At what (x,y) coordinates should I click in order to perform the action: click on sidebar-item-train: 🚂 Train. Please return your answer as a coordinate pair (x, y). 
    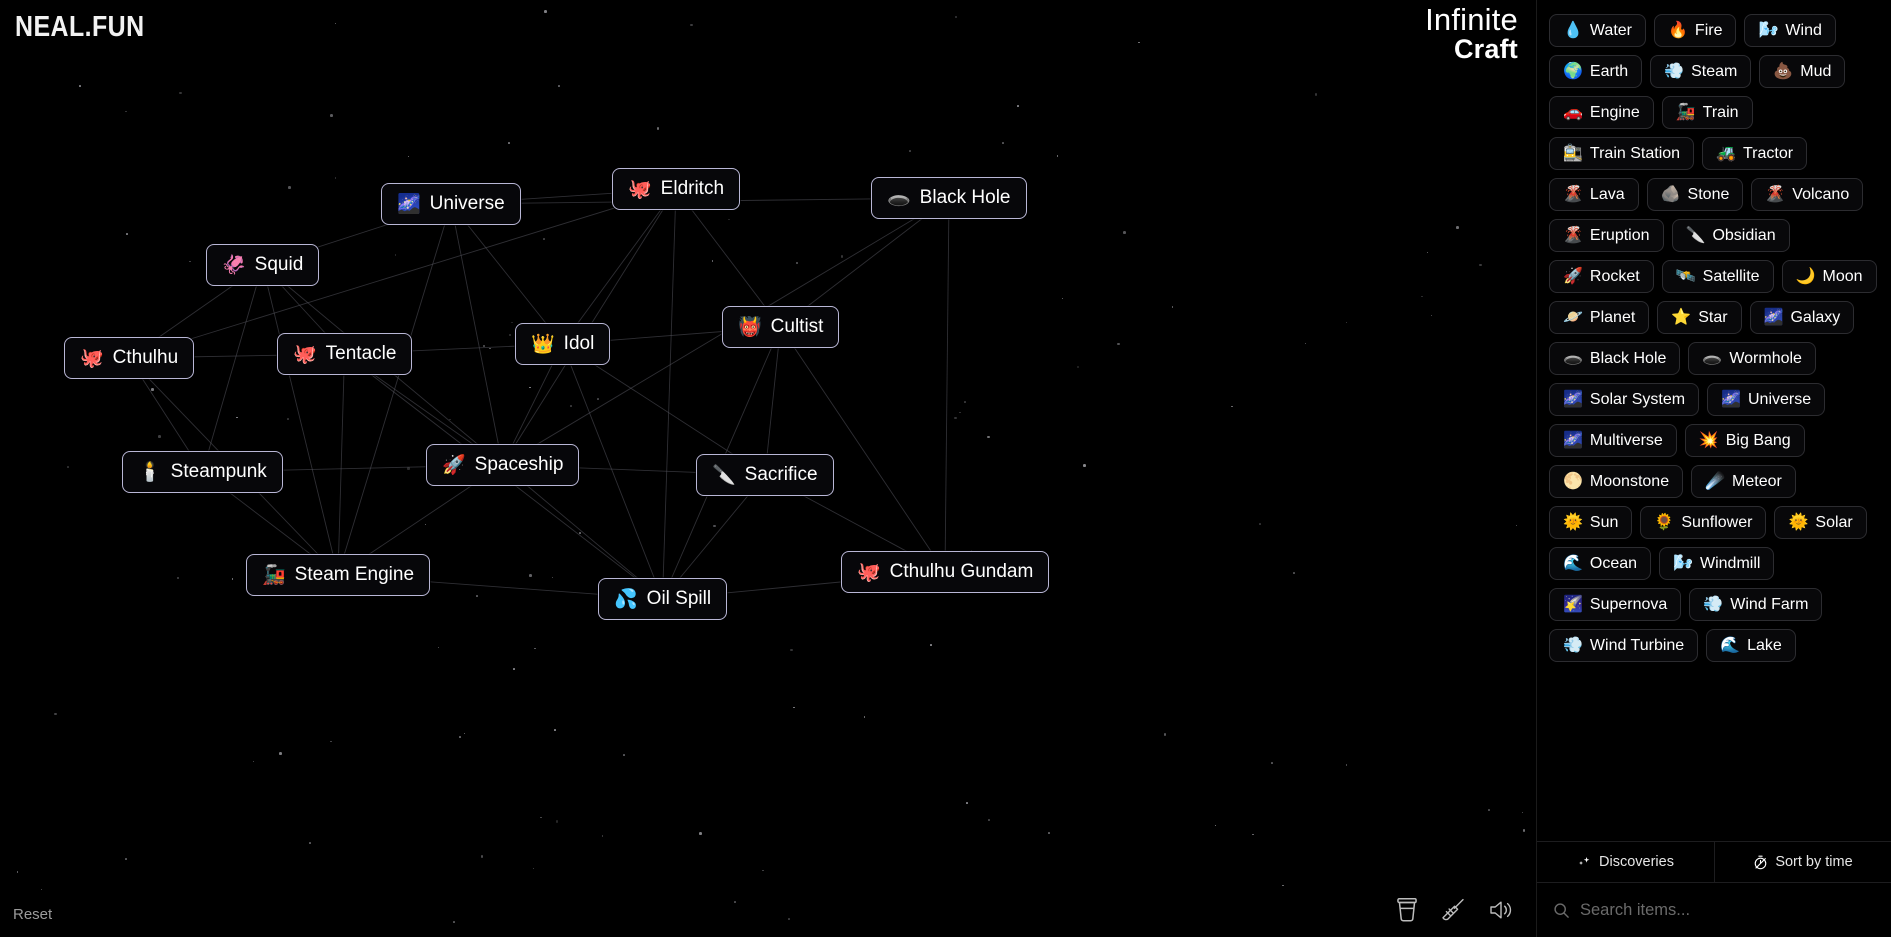
    Looking at the image, I should click on (1707, 112).